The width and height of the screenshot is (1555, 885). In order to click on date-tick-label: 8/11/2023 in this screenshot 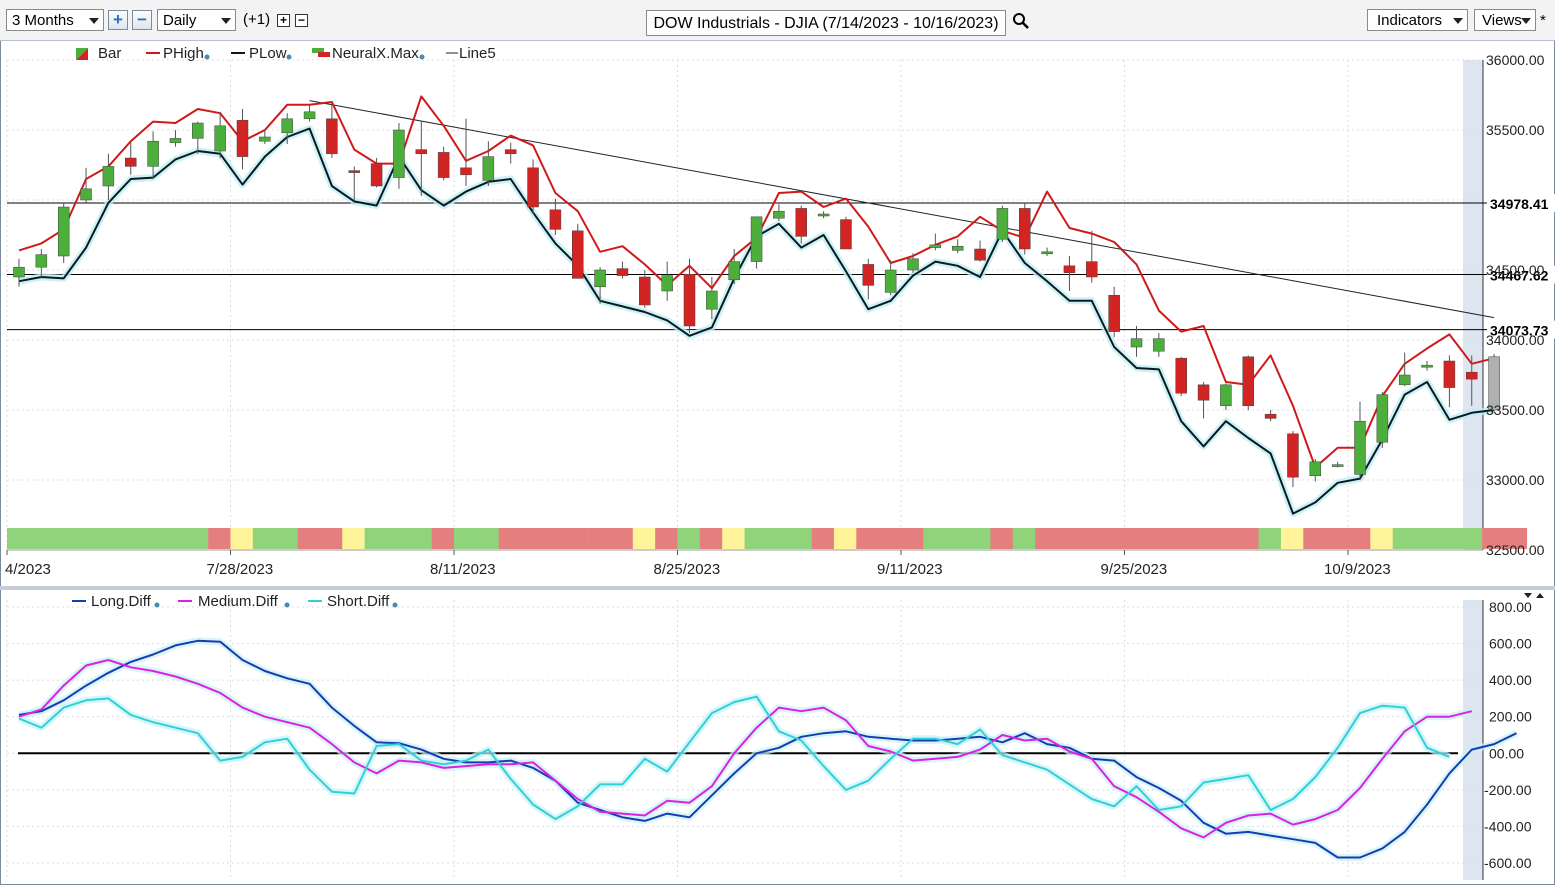, I will do `click(463, 569)`.